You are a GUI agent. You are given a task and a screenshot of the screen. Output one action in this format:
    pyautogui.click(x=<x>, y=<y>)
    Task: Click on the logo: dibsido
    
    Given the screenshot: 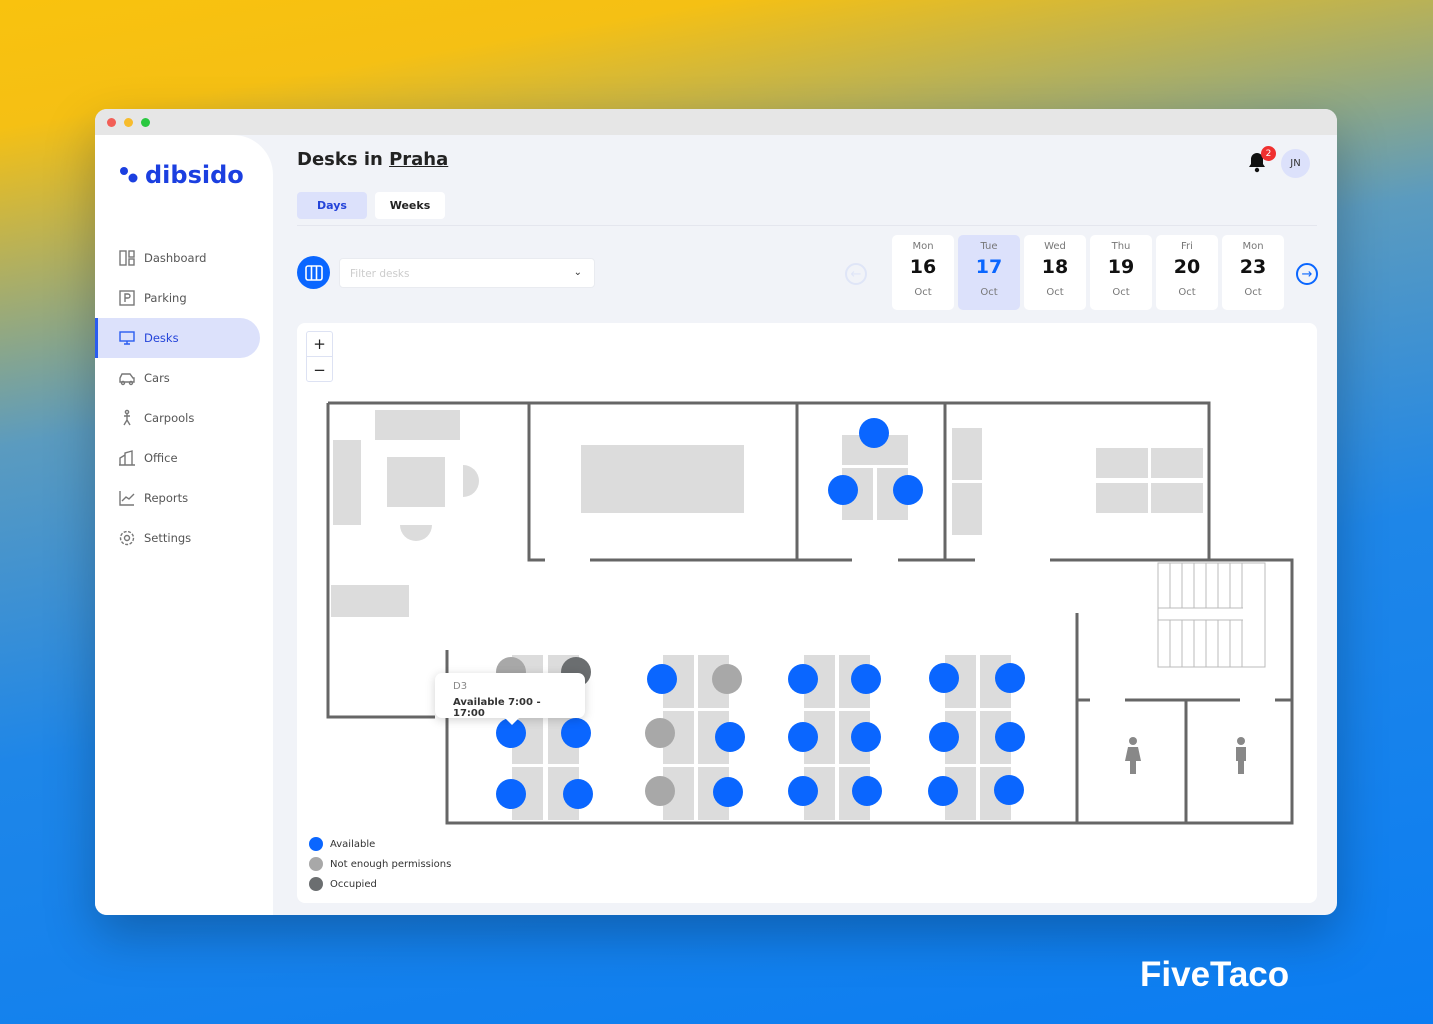 What is the action you would take?
    pyautogui.click(x=181, y=175)
    